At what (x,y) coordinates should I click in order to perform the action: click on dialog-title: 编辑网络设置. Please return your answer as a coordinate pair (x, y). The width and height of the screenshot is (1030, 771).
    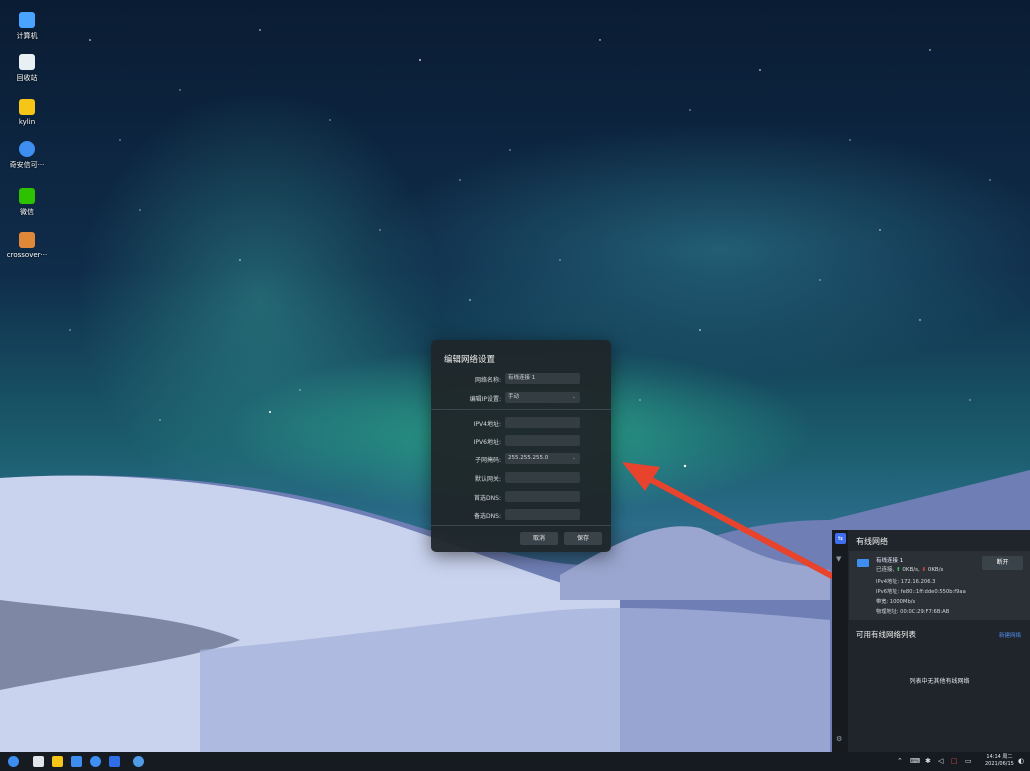
    Looking at the image, I should click on (470, 360).